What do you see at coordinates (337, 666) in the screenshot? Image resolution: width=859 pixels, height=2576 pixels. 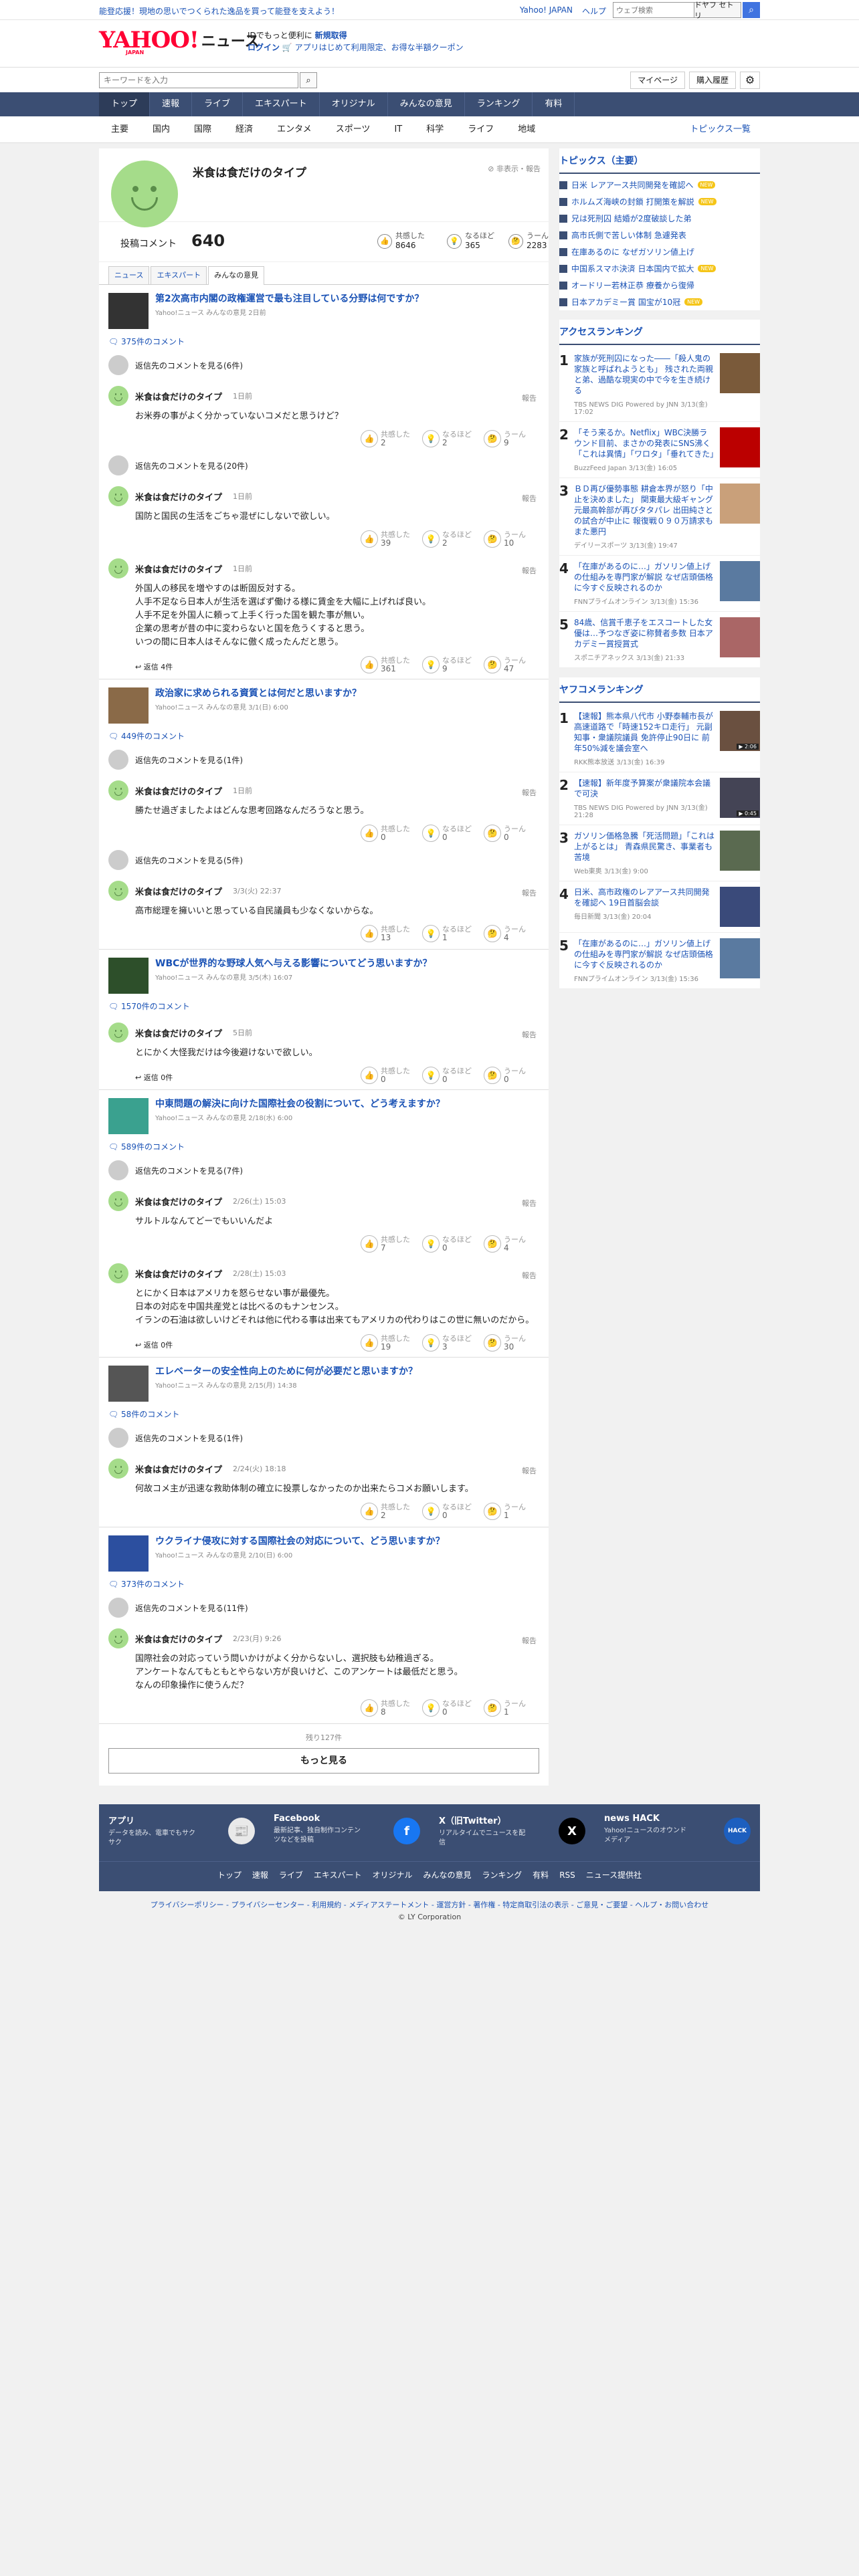 I see `replies-link: ↩ 返信 4件` at bounding box center [337, 666].